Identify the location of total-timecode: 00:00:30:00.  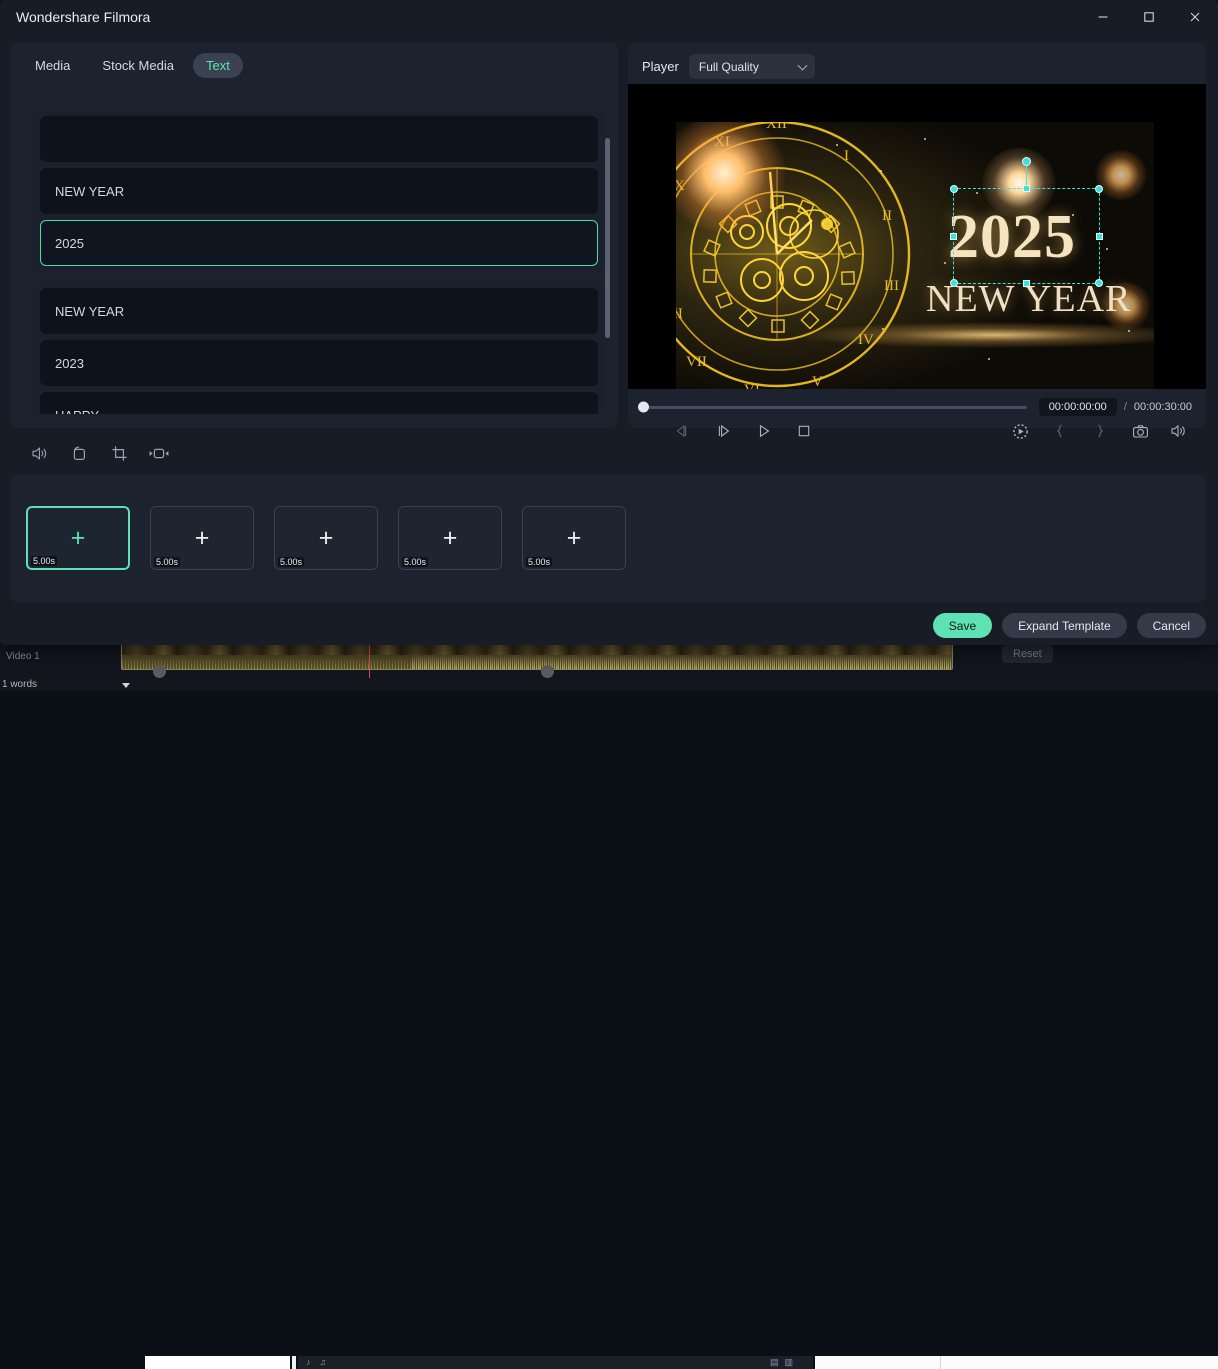
(1163, 407).